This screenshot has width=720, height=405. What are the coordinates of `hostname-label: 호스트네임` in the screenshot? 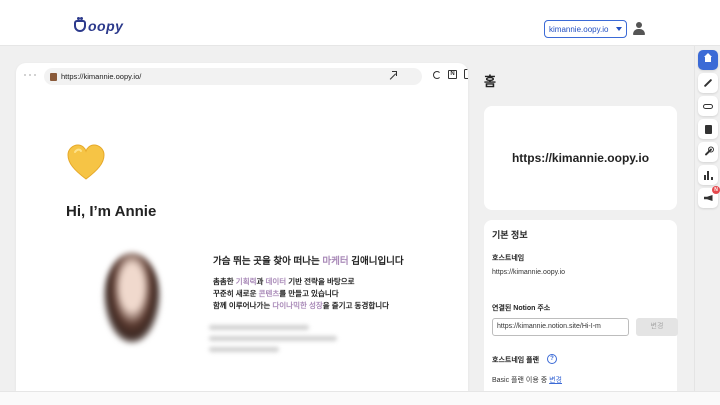 It's located at (508, 258).